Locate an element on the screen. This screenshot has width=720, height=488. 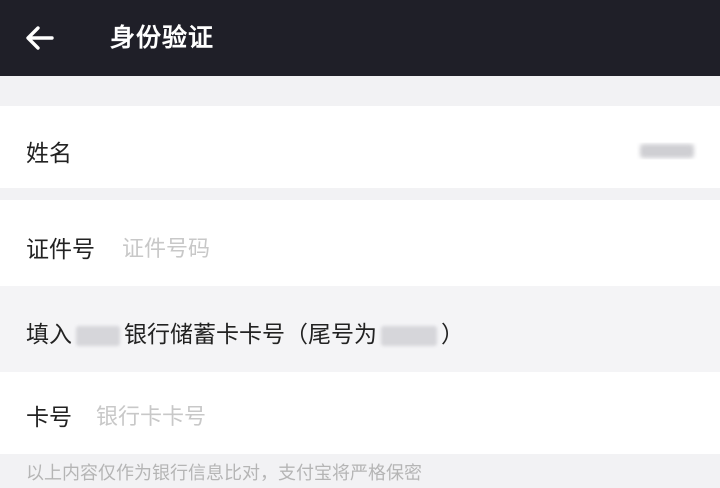
name-value-masked is located at coordinates (667, 151).